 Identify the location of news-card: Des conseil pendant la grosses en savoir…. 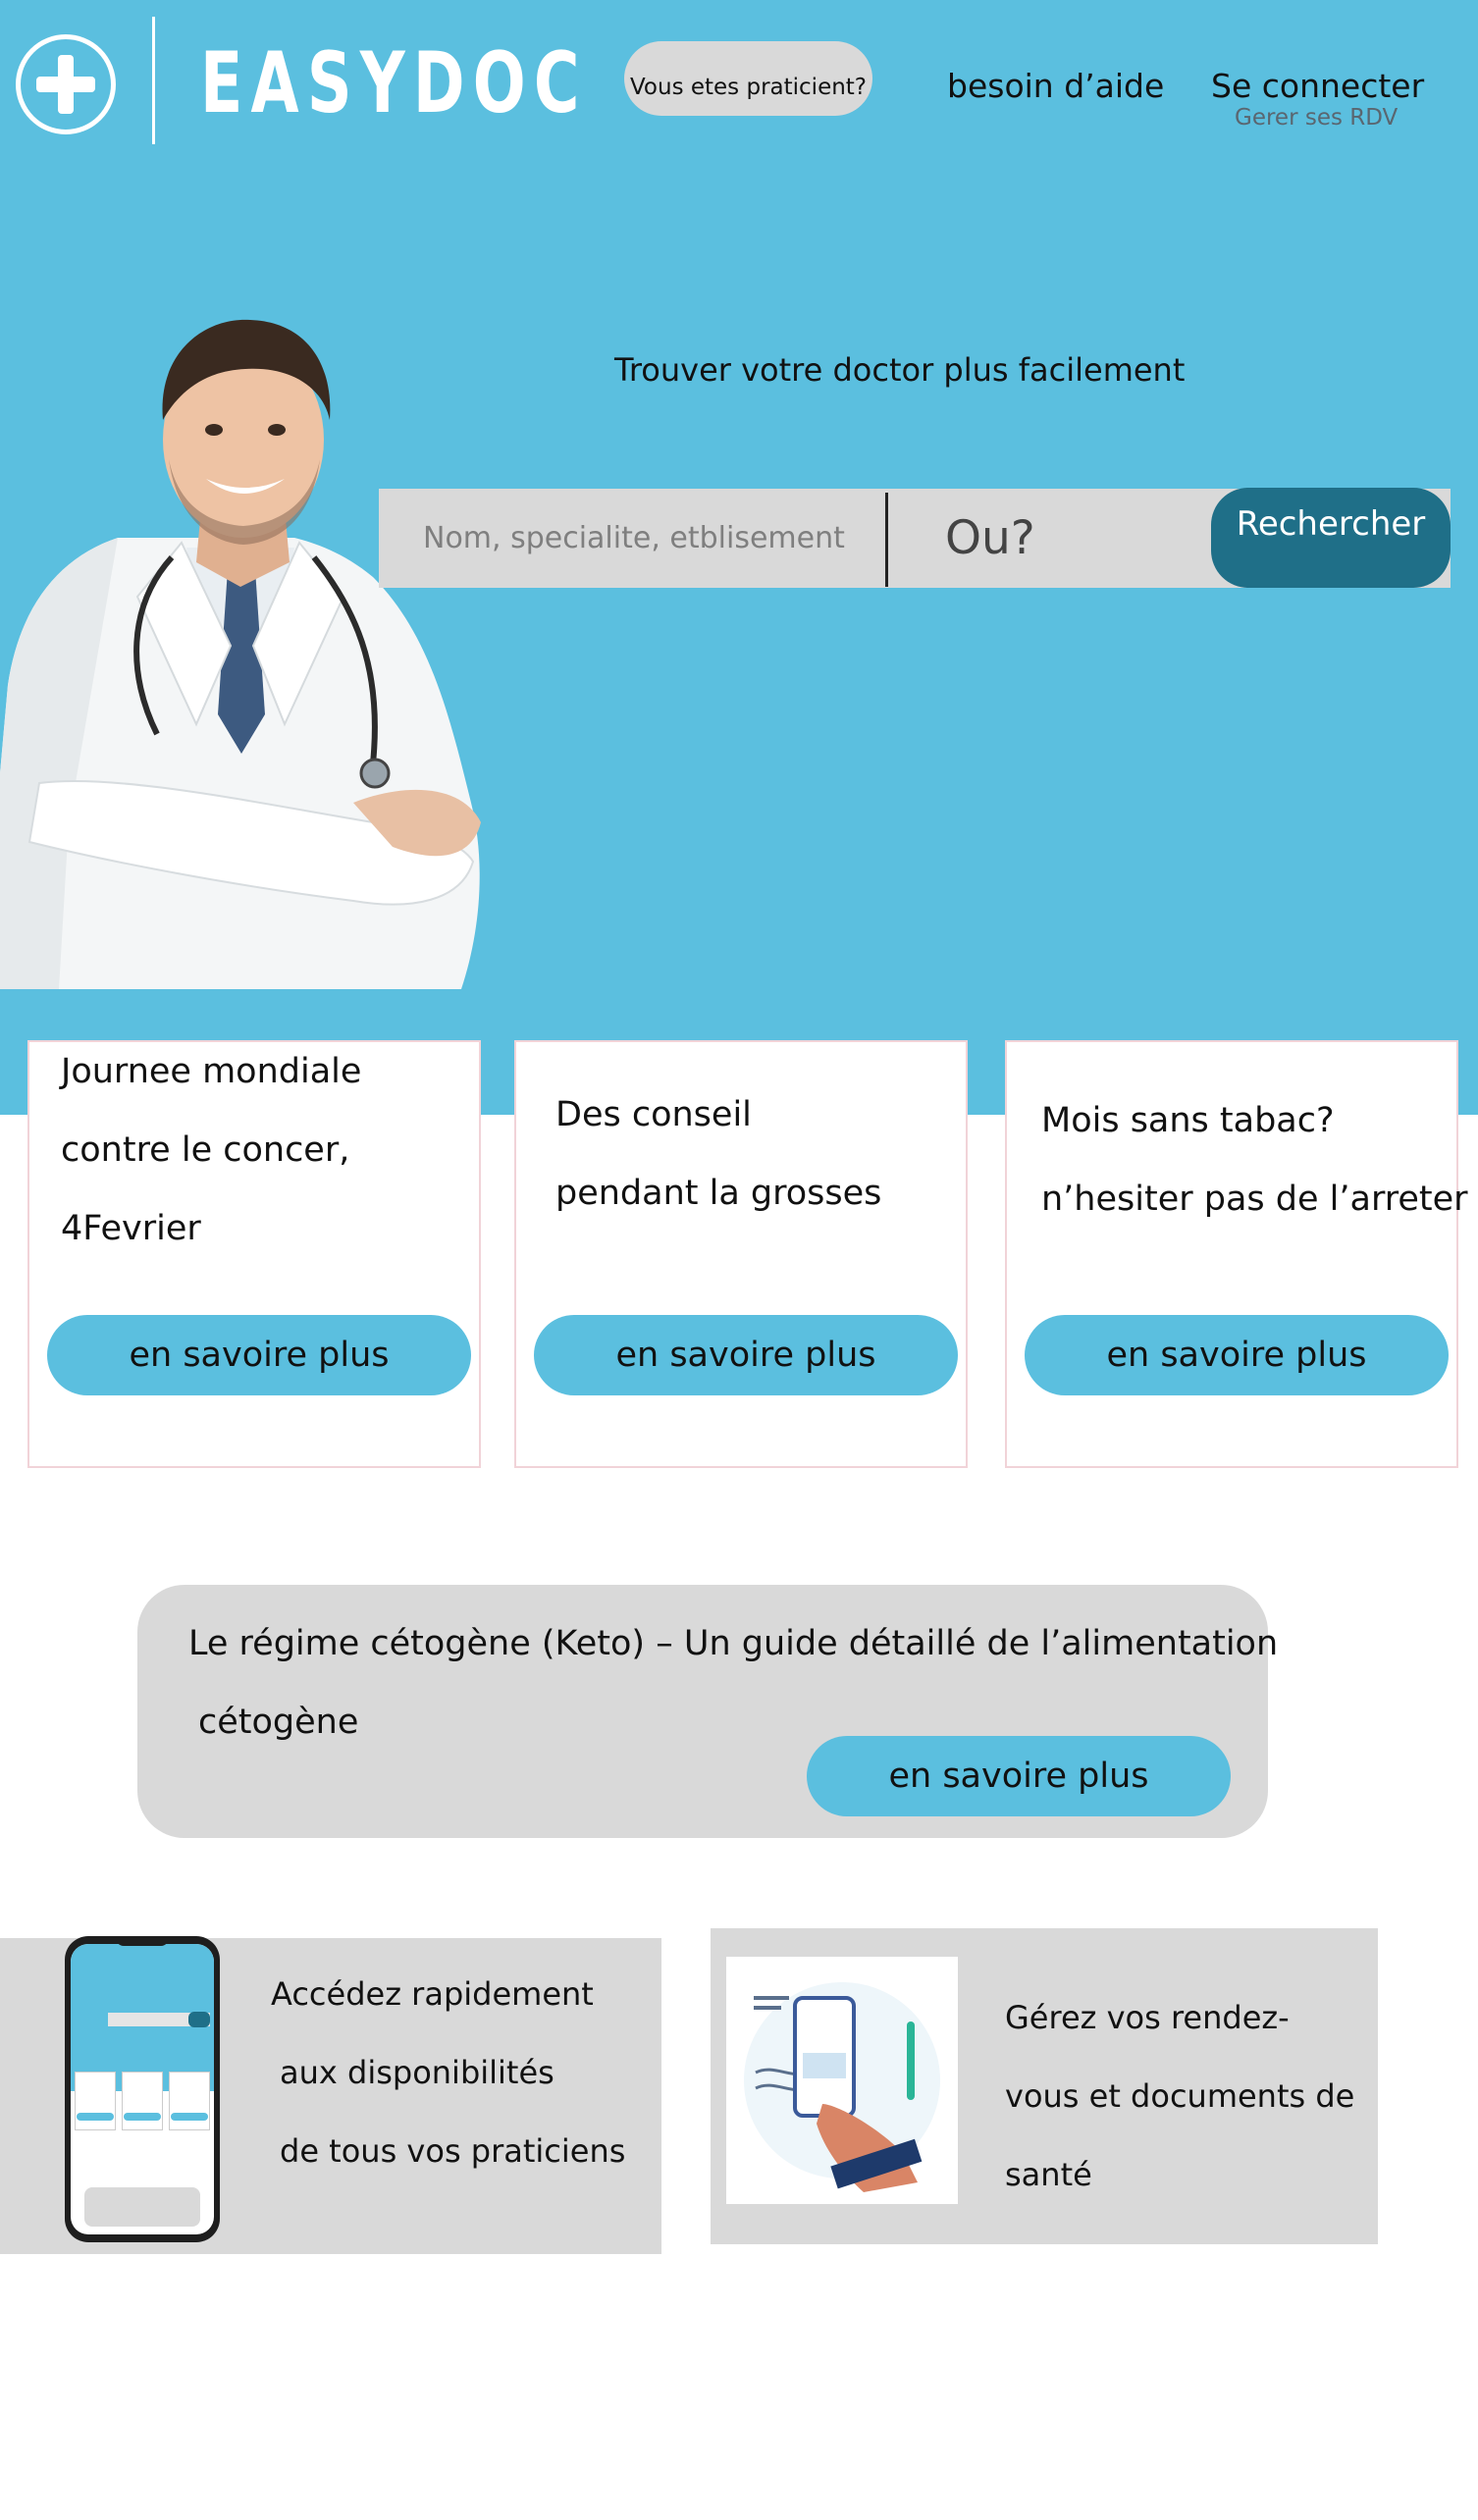
(741, 1254).